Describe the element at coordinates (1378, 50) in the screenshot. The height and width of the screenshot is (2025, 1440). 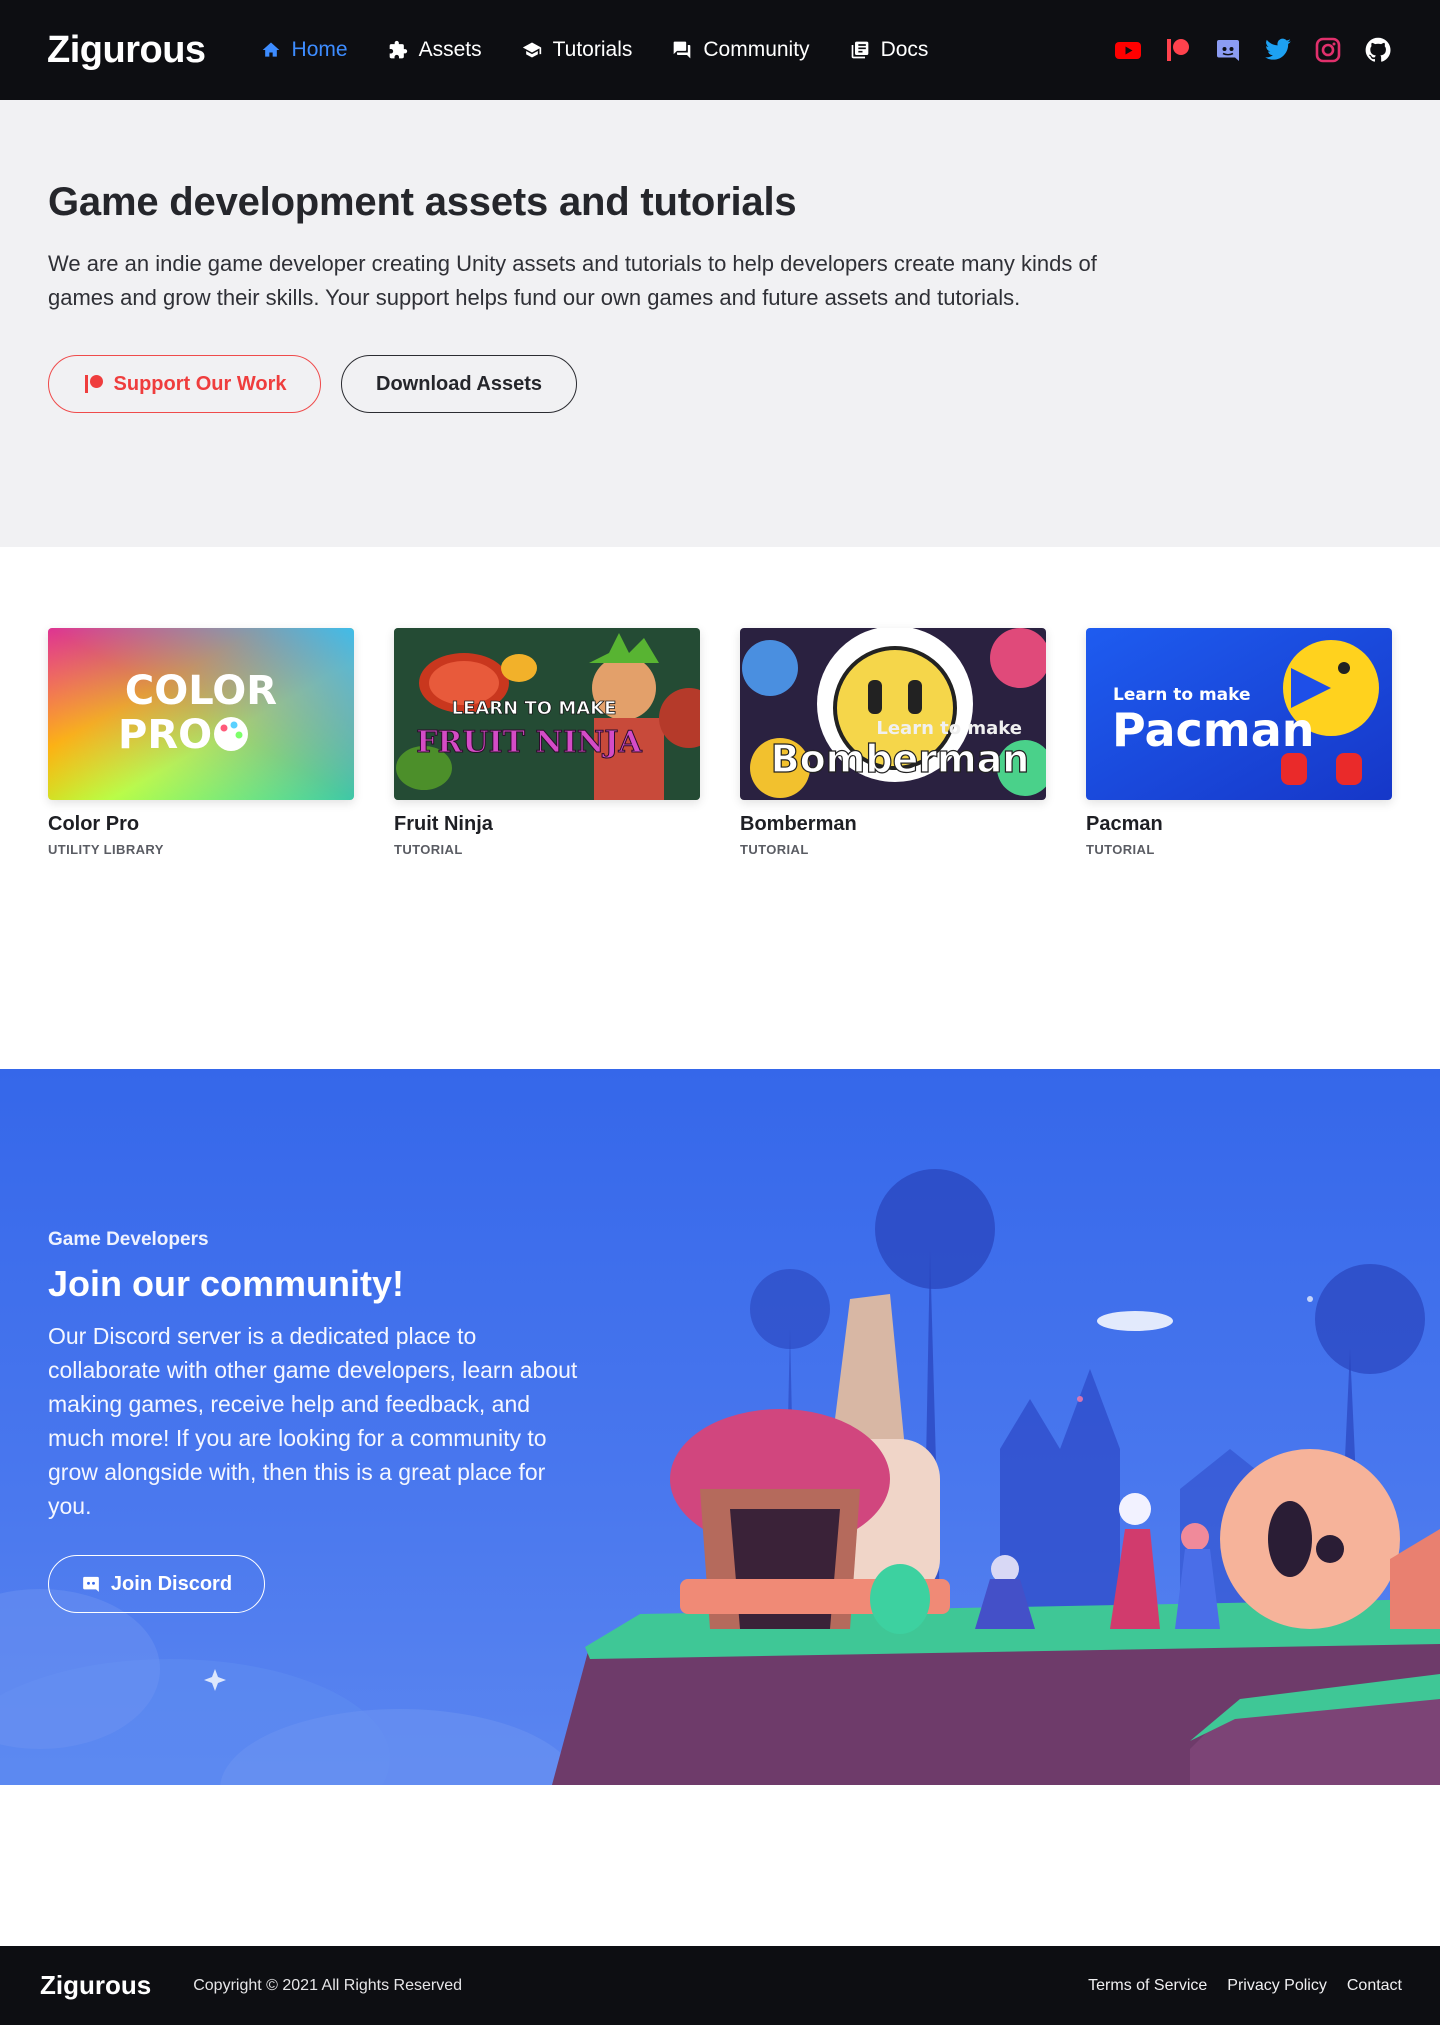
I see `github-icon` at that location.